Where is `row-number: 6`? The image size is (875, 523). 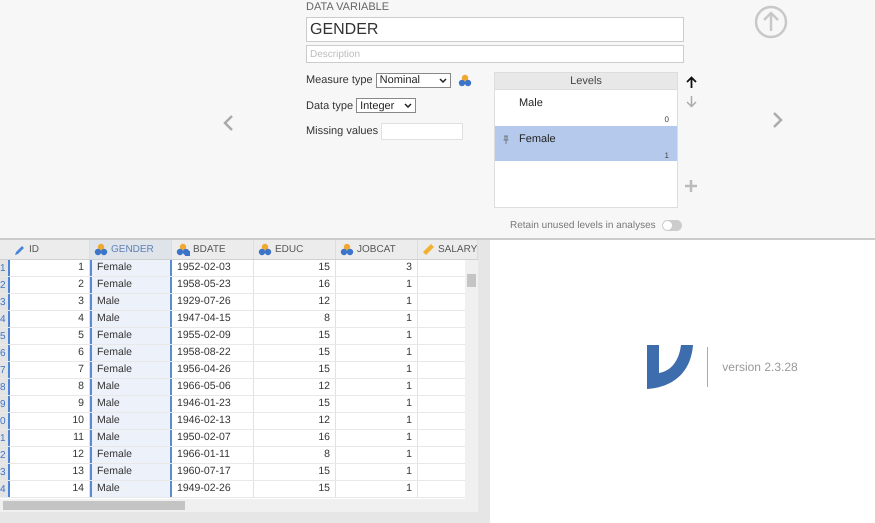
row-number: 6 is located at coordinates (5, 353).